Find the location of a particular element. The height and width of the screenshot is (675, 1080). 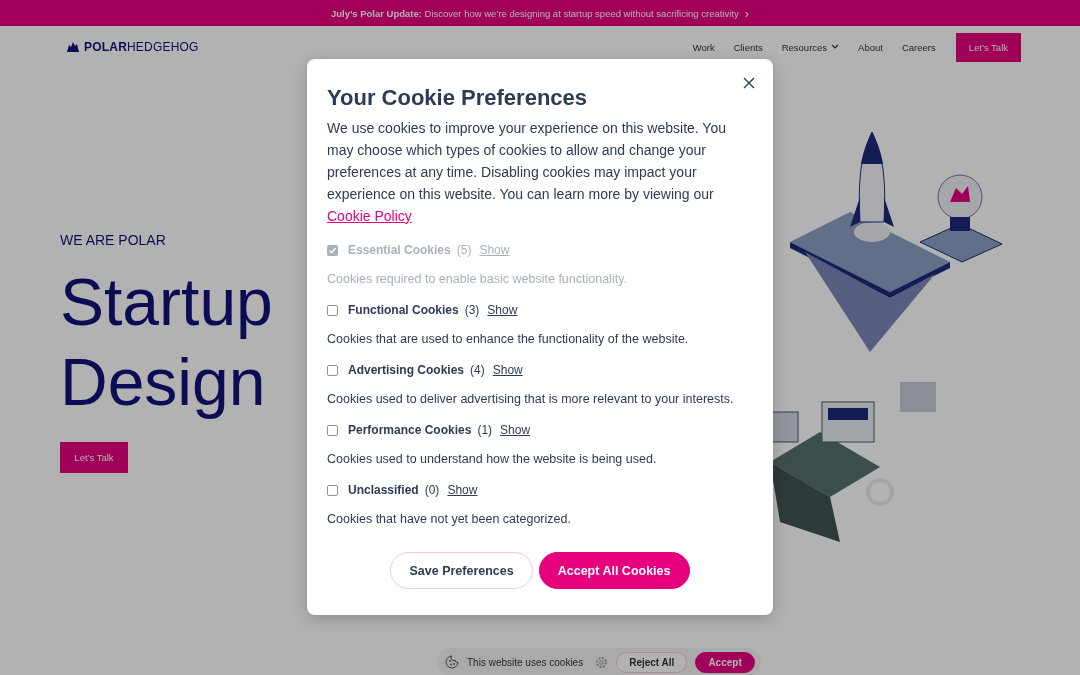

accept-all-button: Accept All Cookies is located at coordinates (614, 570).